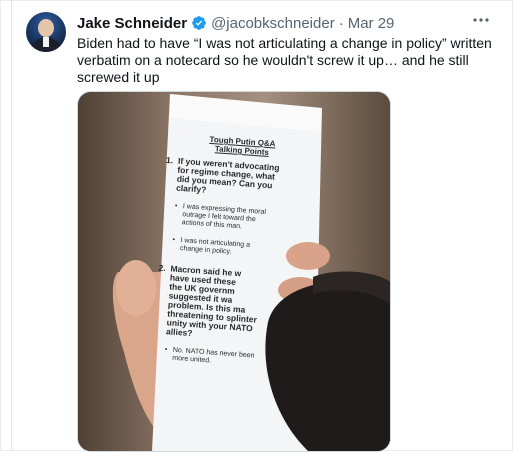 This screenshot has height=452, width=513. Describe the element at coordinates (273, 23) in the screenshot. I see `author-handle: @jacobkschneider` at that location.